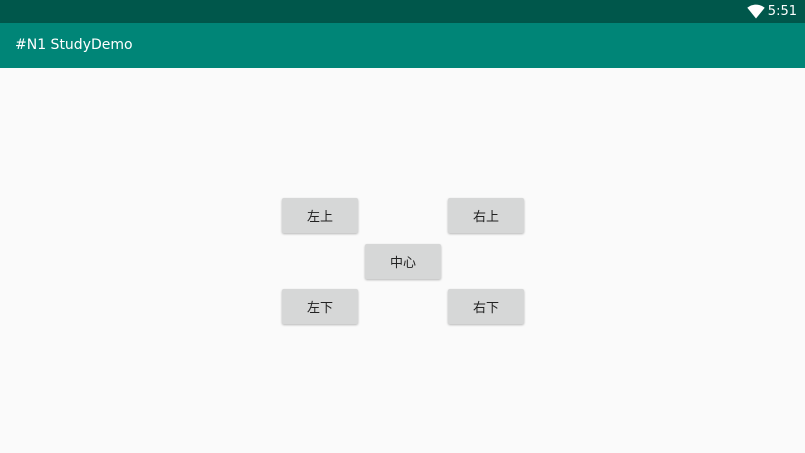  I want to click on top-right-button: 右上, so click(486, 215).